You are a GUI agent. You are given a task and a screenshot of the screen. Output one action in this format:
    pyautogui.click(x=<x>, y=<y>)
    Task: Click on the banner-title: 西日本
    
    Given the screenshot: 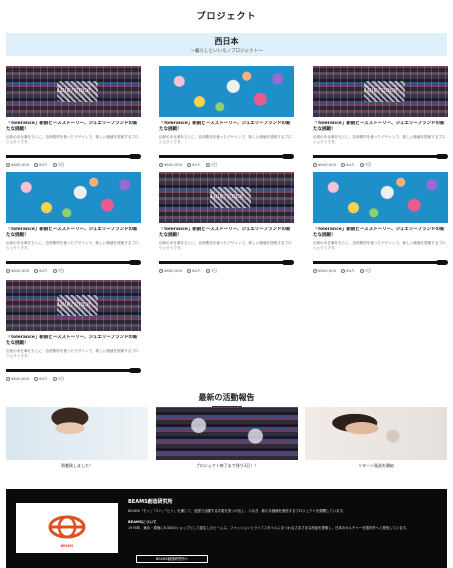 What is the action you would take?
    pyautogui.click(x=226, y=41)
    